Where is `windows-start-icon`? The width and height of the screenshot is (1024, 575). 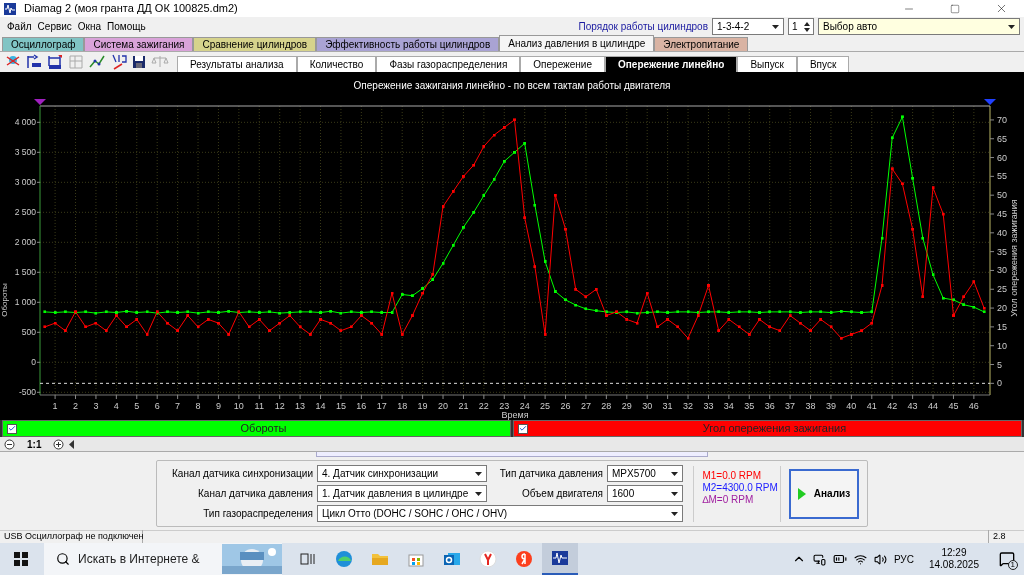
windows-start-icon is located at coordinates (21, 559).